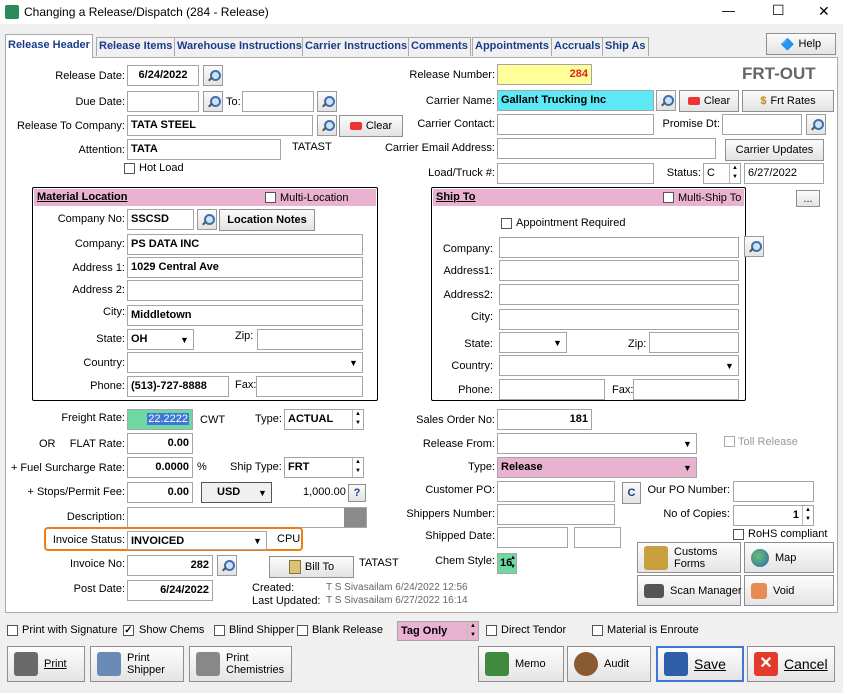 The image size is (843, 693). What do you see at coordinates (163, 75) in the screenshot?
I see `release-date-field: 6/24/2022` at bounding box center [163, 75].